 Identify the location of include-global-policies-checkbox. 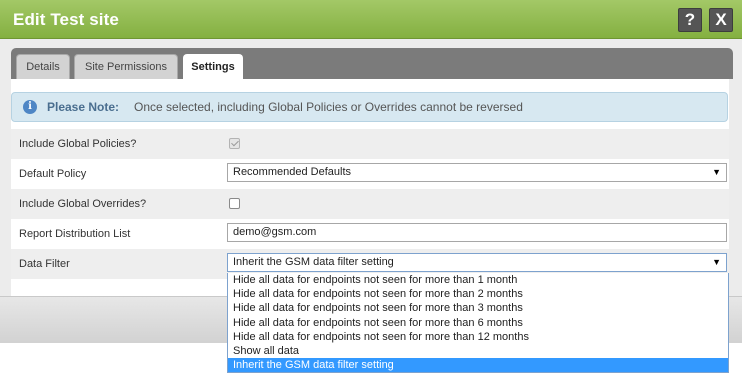
(234, 143).